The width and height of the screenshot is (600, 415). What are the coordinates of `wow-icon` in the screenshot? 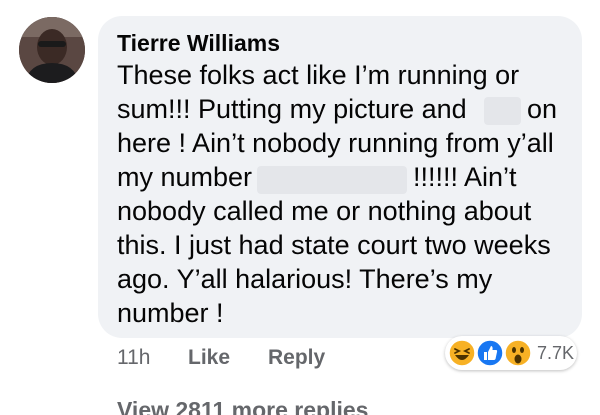 It's located at (518, 353).